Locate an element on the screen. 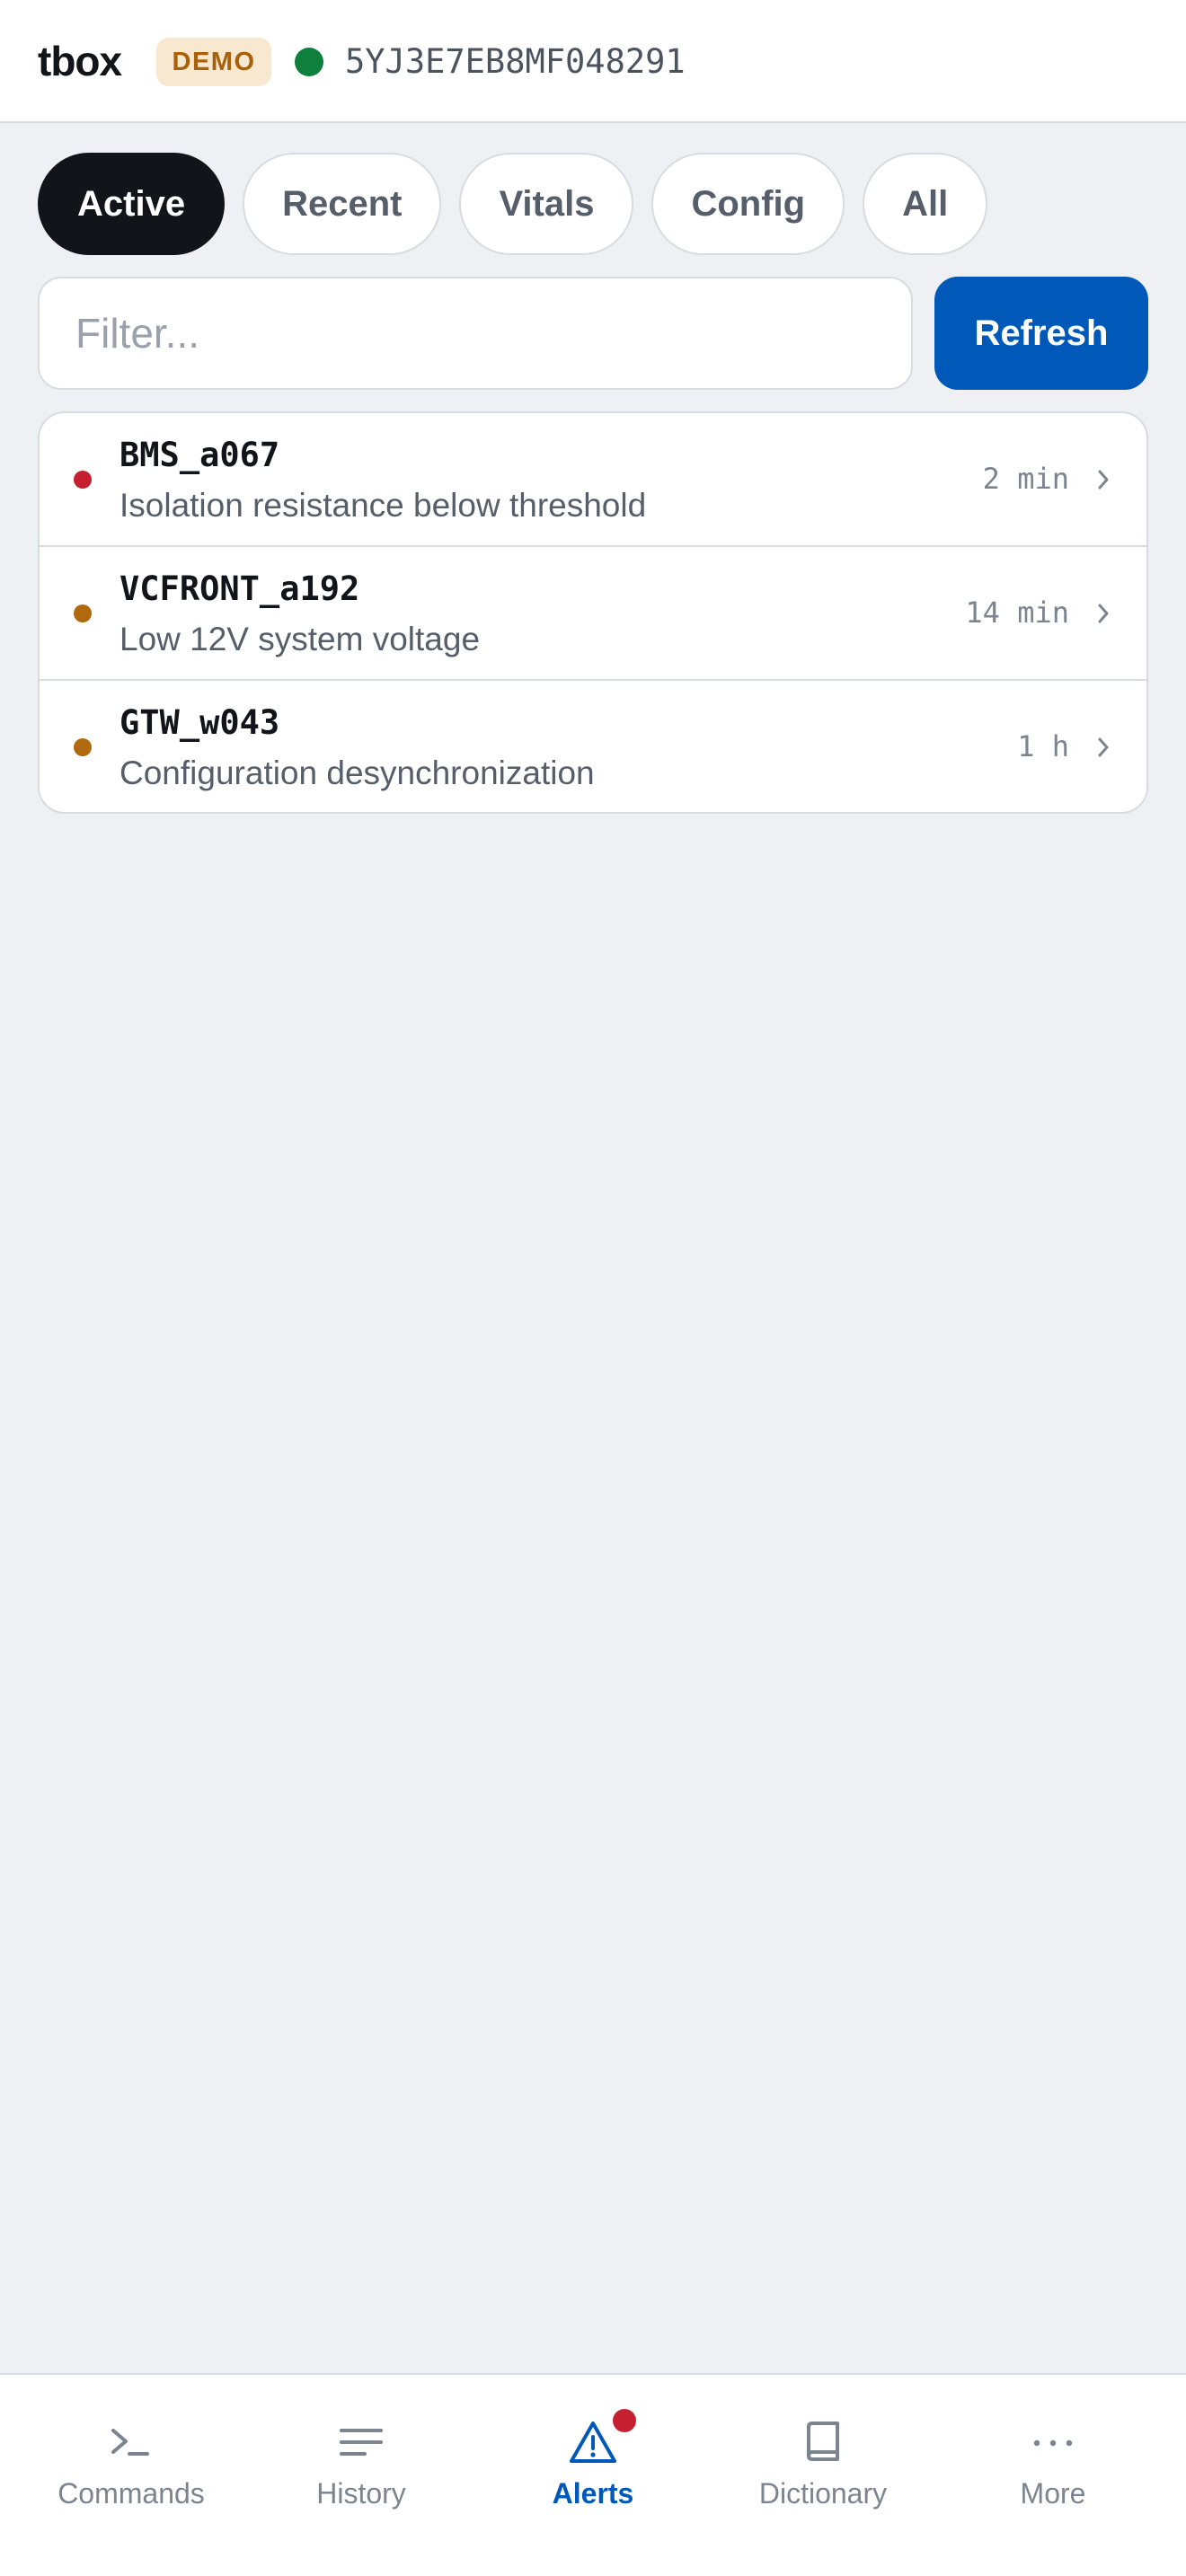  nav-label: More is located at coordinates (1053, 2493).